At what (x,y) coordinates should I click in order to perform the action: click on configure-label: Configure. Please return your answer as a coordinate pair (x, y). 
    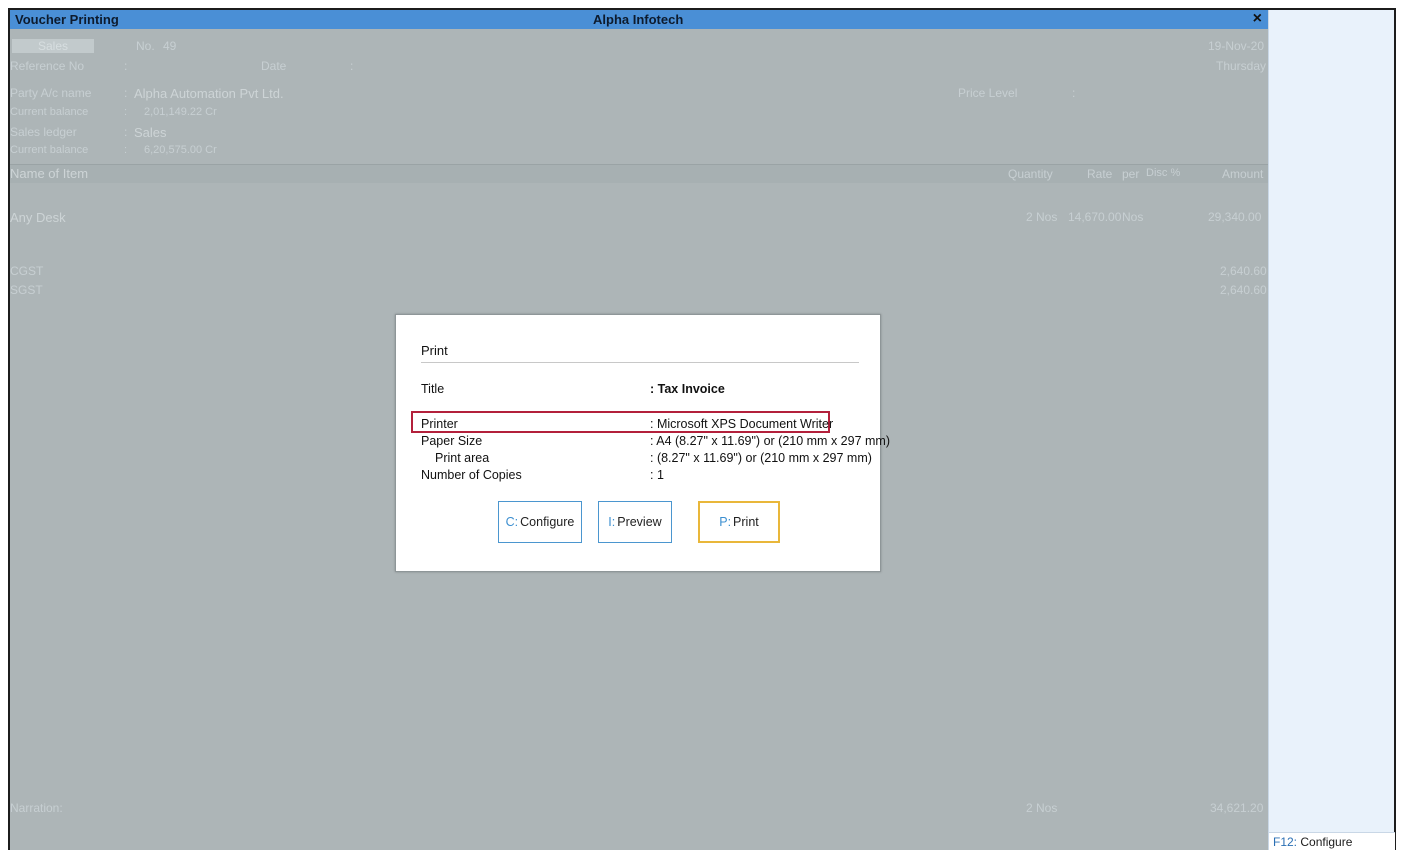
    Looking at the image, I should click on (547, 522).